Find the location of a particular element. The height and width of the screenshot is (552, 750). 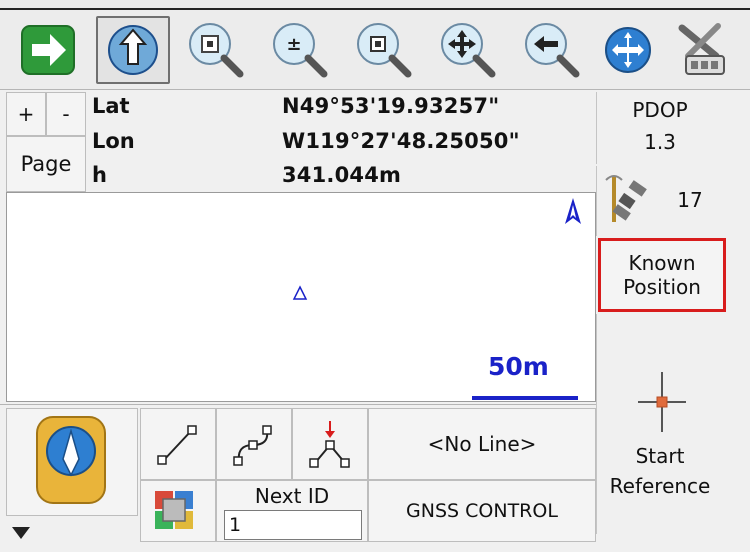

zoom-plus-button: + is located at coordinates (26, 114).